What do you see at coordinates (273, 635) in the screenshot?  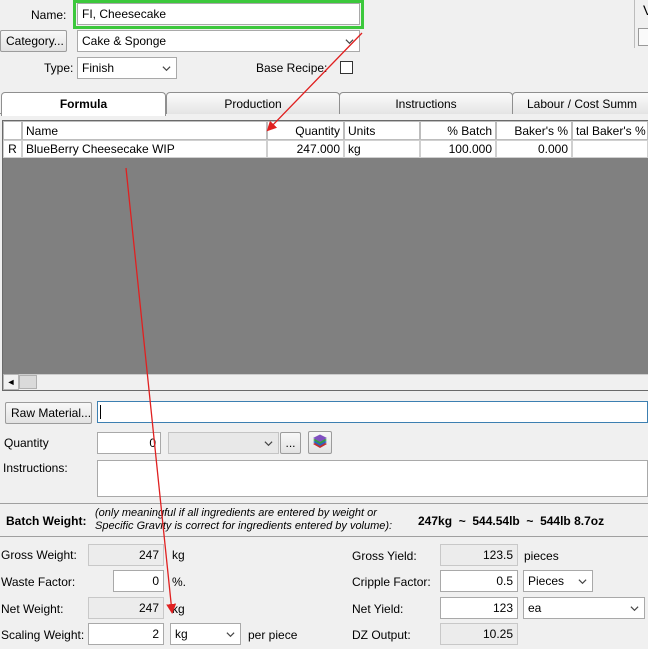 I see `scaling-weight-suffix: per piece` at bounding box center [273, 635].